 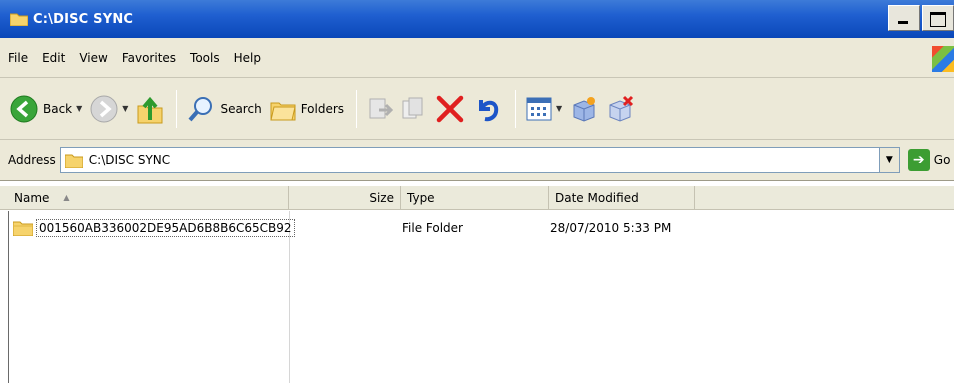 I want to click on menu-view: View, so click(x=93, y=58).